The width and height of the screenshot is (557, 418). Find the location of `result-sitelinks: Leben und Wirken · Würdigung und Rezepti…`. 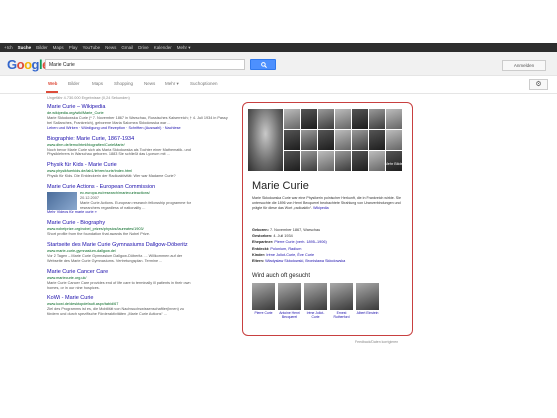

result-sitelinks: Leben und Wirken · Würdigung und Rezepti… is located at coordinates (138, 128).